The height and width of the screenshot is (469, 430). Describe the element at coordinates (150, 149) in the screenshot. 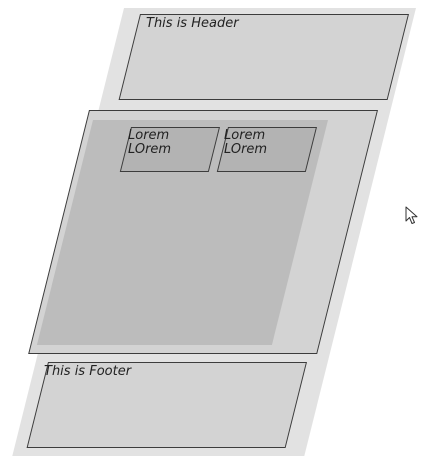

I see `card-1-line-2: LOrem` at that location.